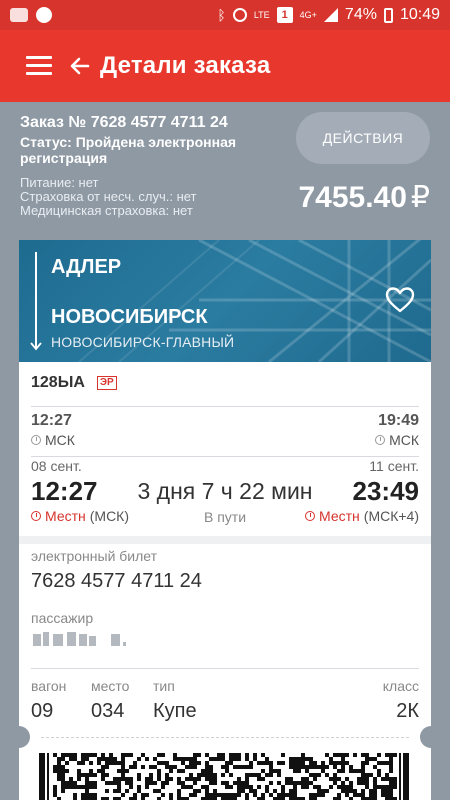 This screenshot has height=800, width=450. Describe the element at coordinates (42, 711) in the screenshot. I see `wagon-value: 09` at that location.